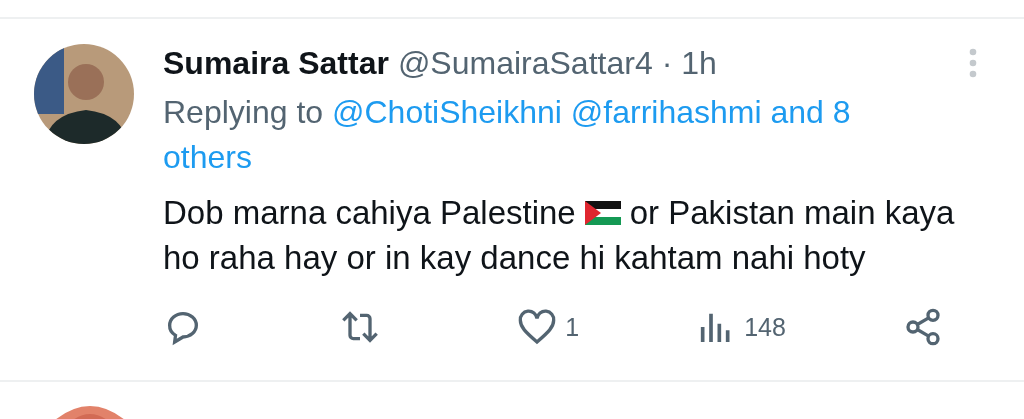  Describe the element at coordinates (276, 63) in the screenshot. I see `author-name: Sumaira Sattar` at that location.